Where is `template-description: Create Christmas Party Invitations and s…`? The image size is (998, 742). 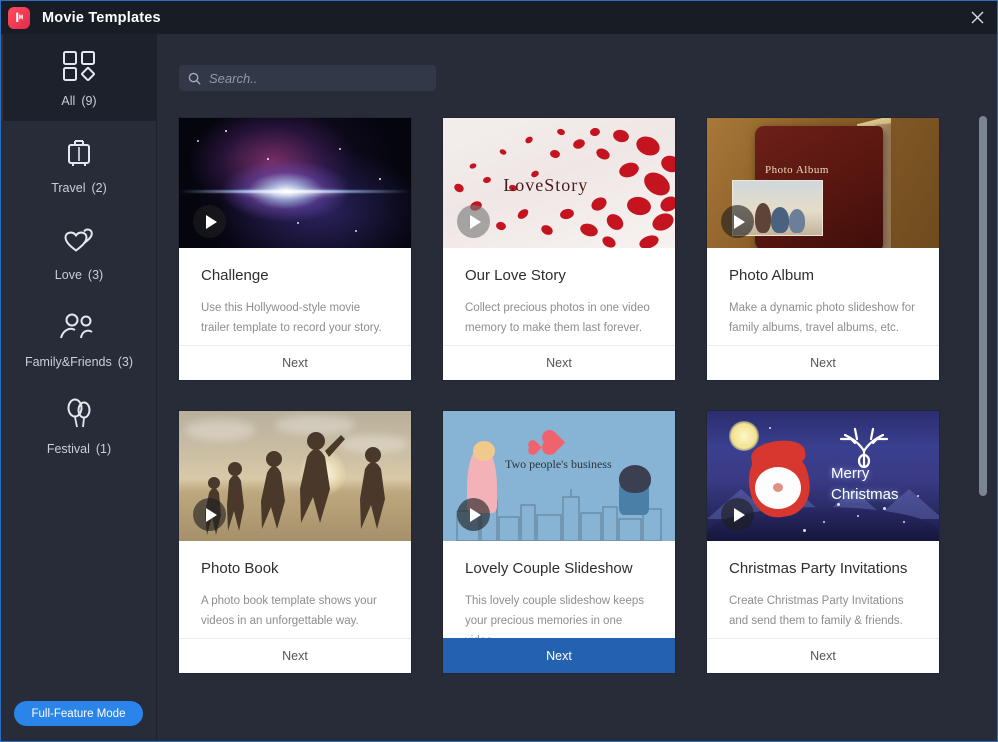 template-description: Create Christmas Party Invitations and s… is located at coordinates (816, 611).